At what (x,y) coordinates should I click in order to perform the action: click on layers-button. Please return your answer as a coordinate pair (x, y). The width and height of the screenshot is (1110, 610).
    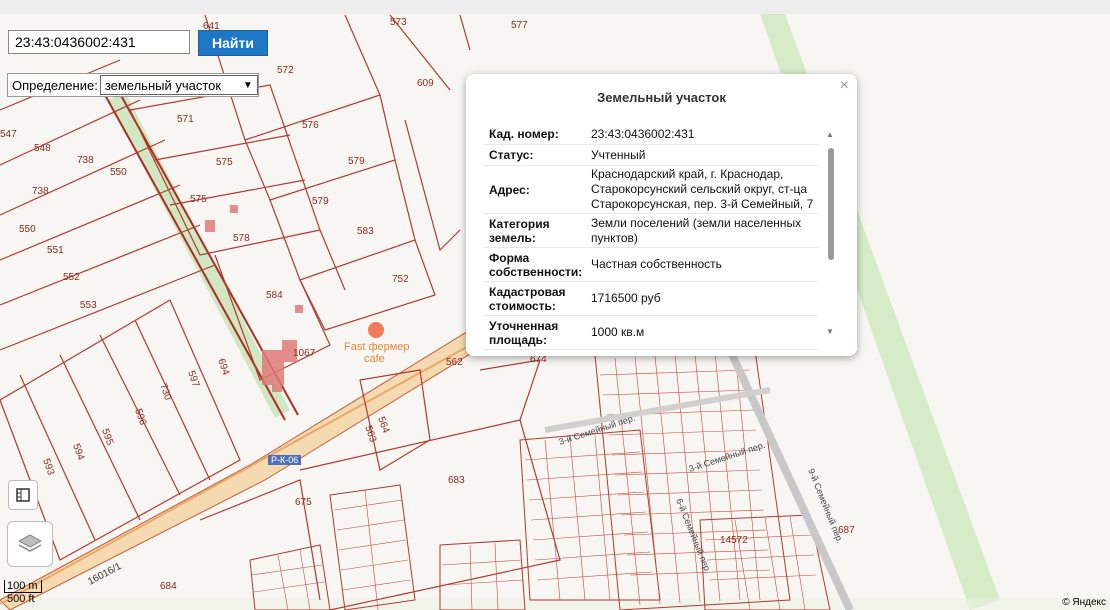
    Looking at the image, I should click on (30, 544).